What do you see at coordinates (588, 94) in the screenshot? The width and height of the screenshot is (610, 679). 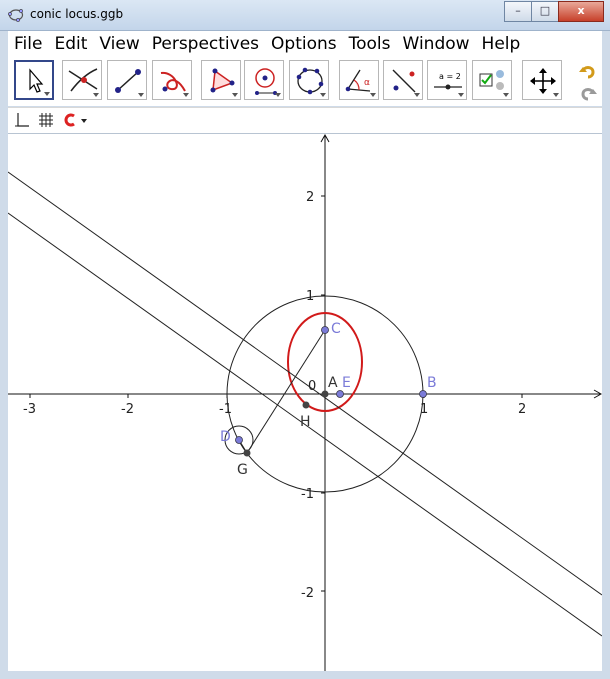 I see `redo-icon` at bounding box center [588, 94].